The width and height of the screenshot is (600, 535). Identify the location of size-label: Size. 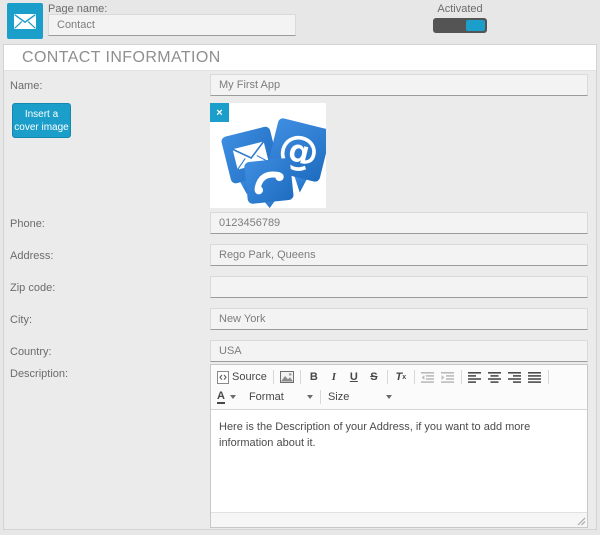
(338, 397).